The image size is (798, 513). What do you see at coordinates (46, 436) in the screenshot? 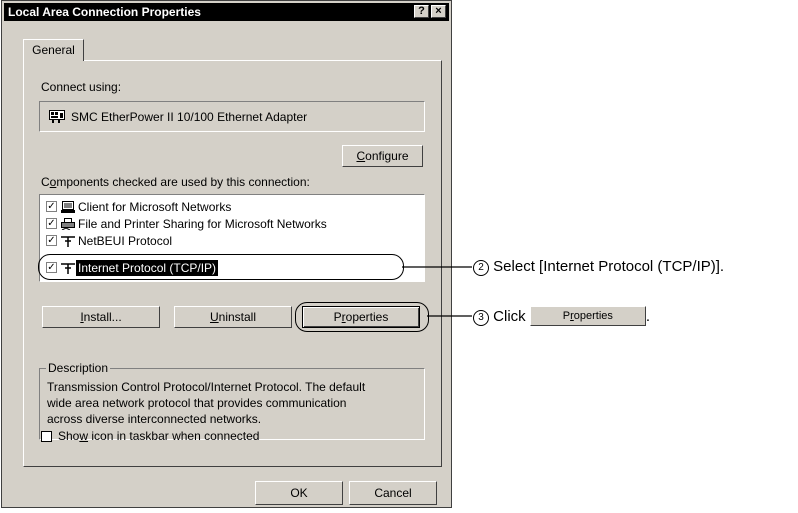
I see `show-icon-checkbox` at bounding box center [46, 436].